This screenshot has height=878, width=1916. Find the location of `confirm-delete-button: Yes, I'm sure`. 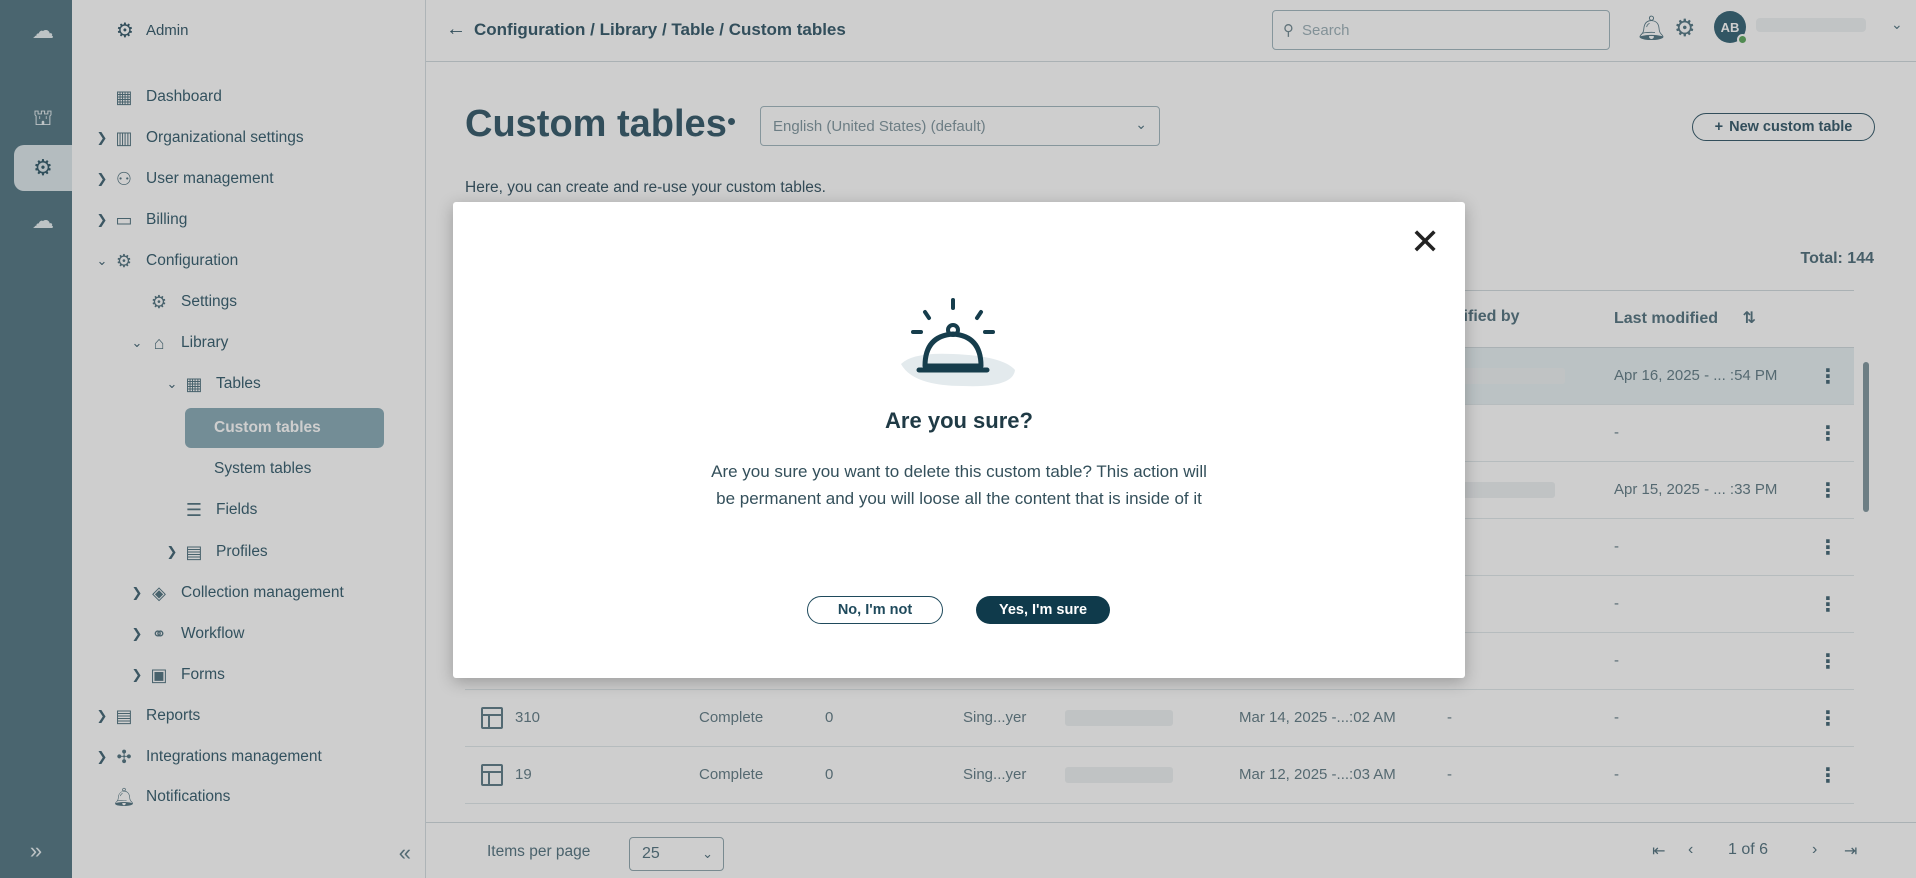

confirm-delete-button: Yes, I'm sure is located at coordinates (1043, 610).